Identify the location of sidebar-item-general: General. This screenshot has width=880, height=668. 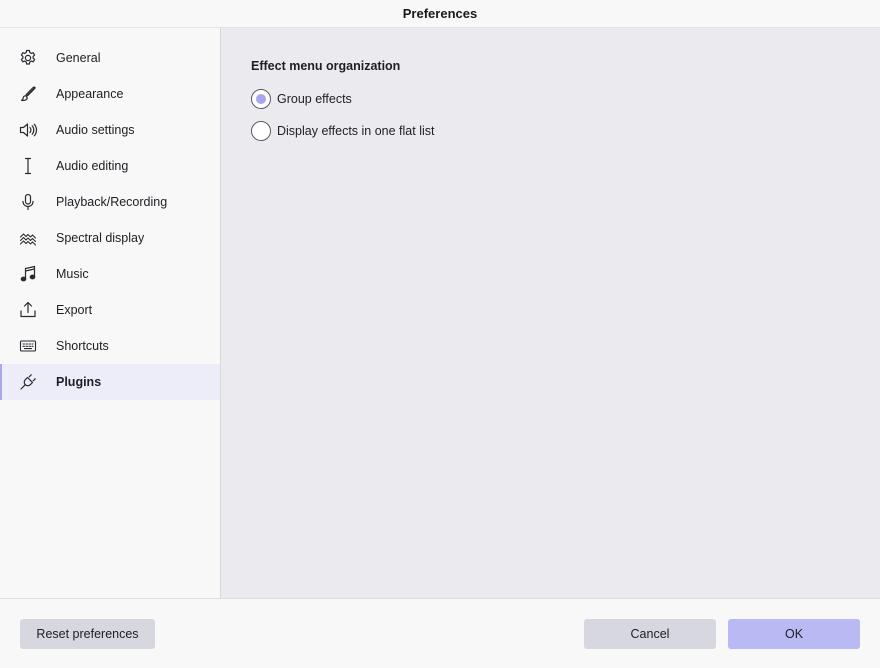
(110, 58).